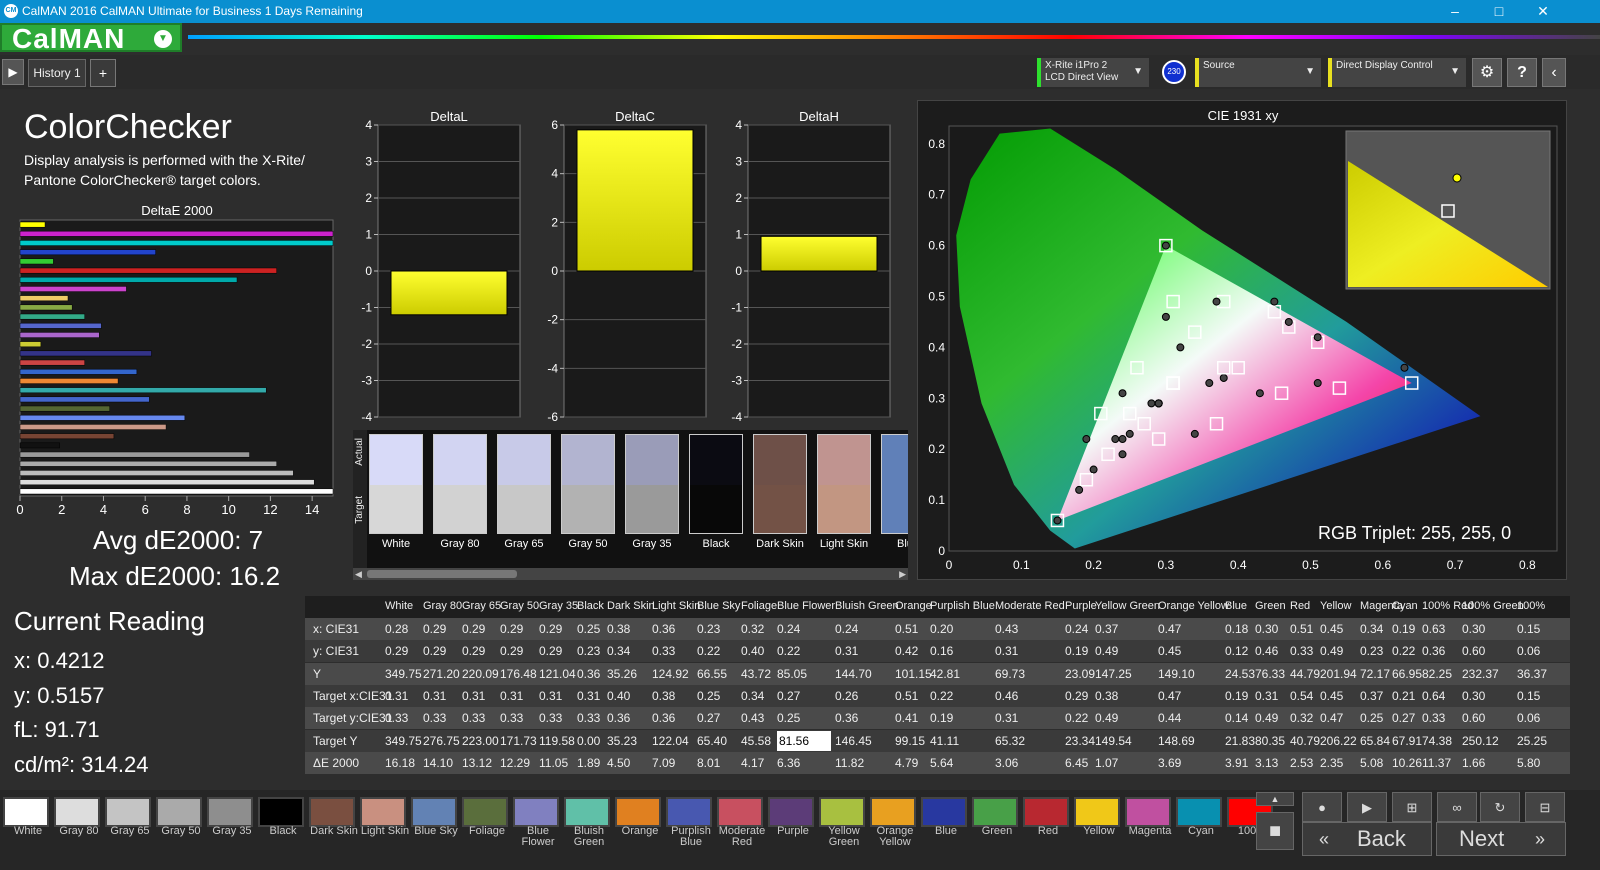  What do you see at coordinates (1335, 606) in the screenshot?
I see `column-header: Yellow` at bounding box center [1335, 606].